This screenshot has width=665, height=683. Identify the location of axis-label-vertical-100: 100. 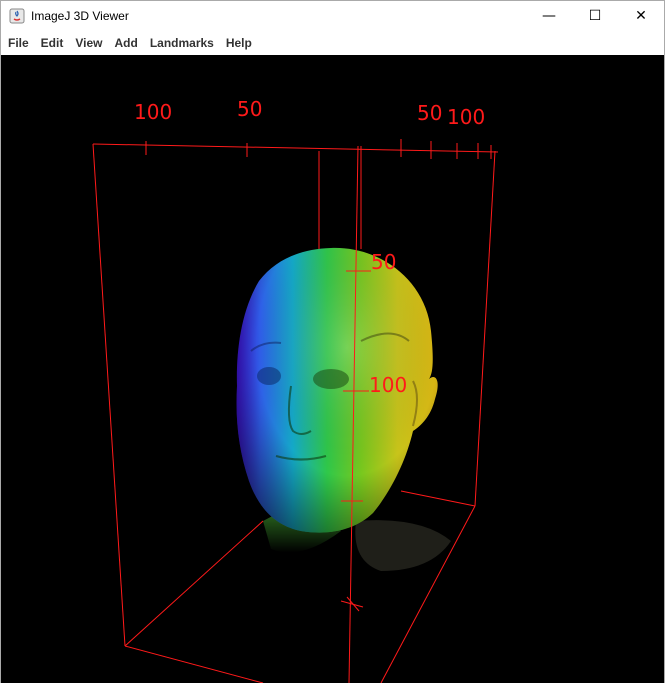
(388, 385).